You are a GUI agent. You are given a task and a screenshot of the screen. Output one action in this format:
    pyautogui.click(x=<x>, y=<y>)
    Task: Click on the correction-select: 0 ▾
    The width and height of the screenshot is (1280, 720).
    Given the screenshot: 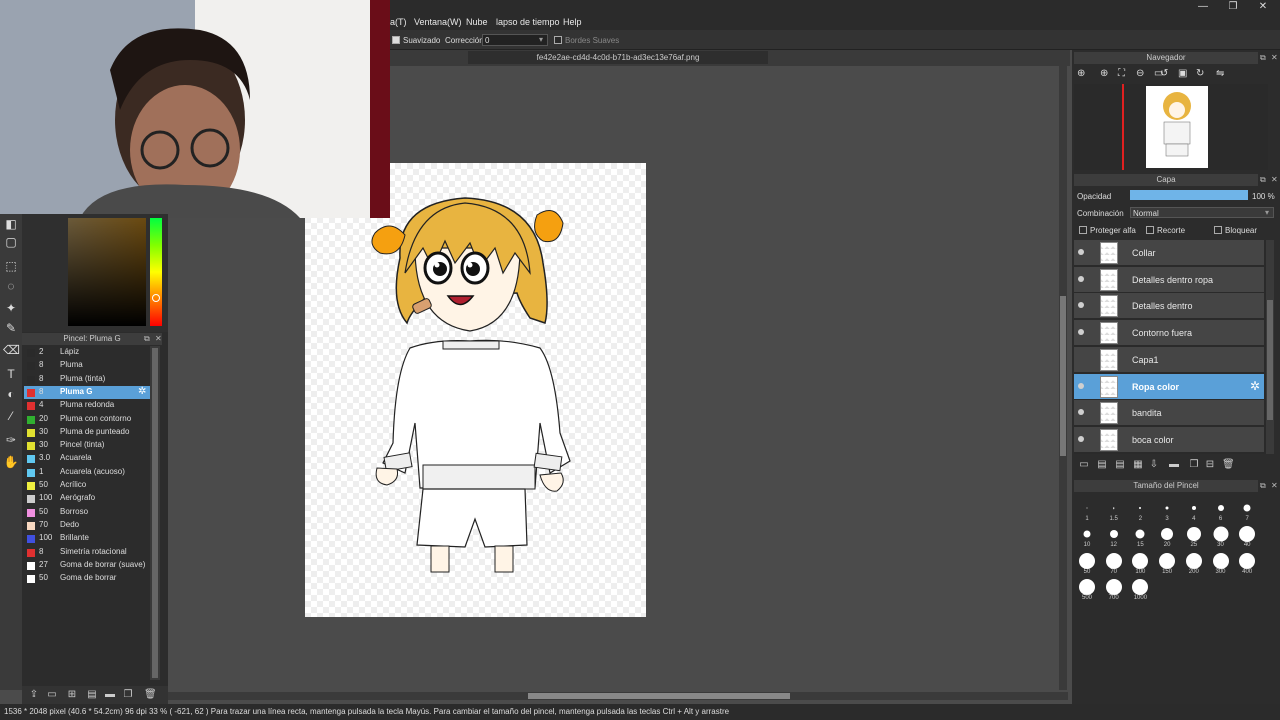 What is the action you would take?
    pyautogui.click(x=515, y=40)
    